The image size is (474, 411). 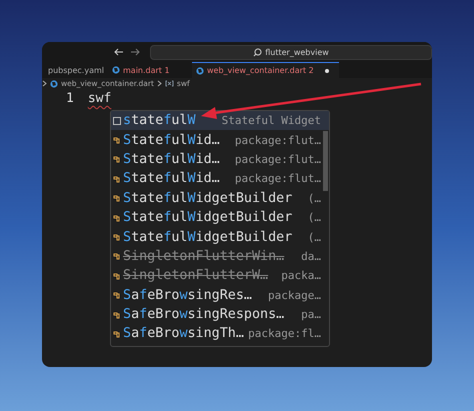 I want to click on line-number: 1, so click(x=70, y=98).